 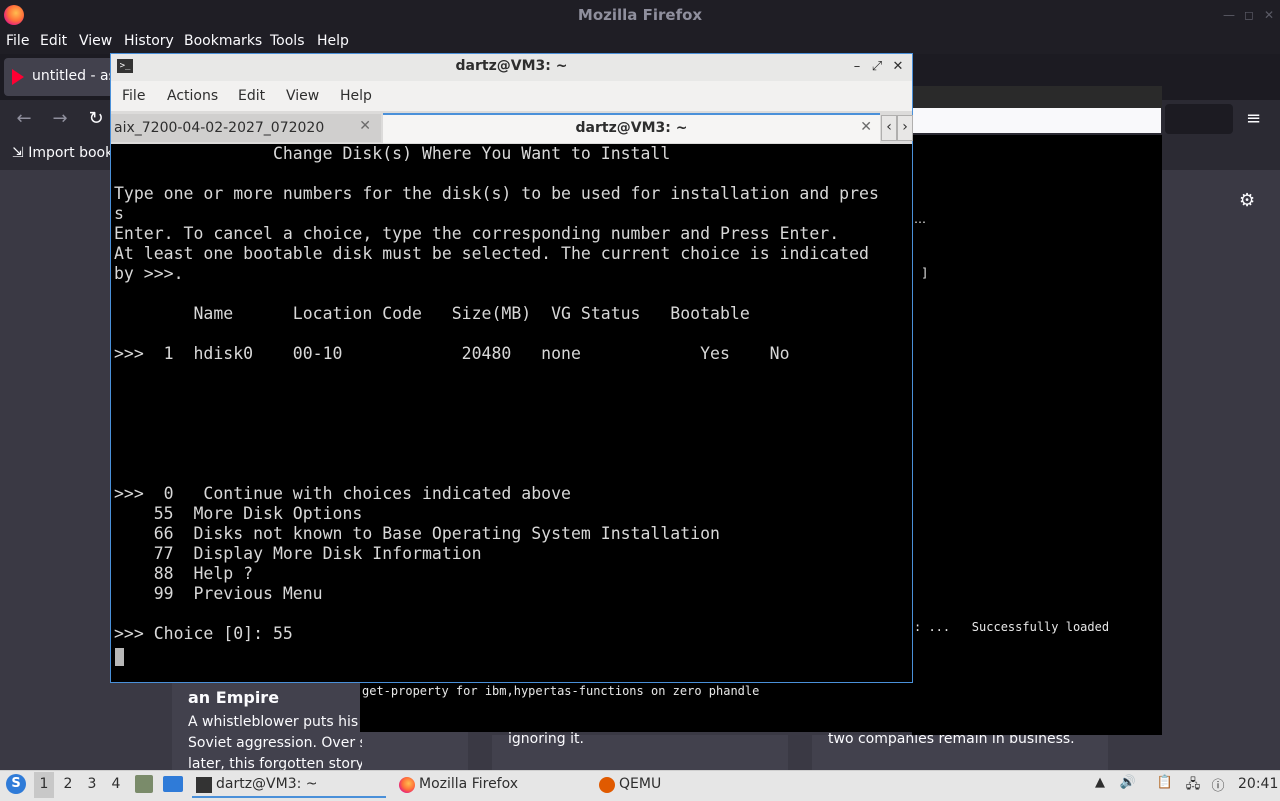 I want to click on file-manager-icon, so click(x=144, y=784).